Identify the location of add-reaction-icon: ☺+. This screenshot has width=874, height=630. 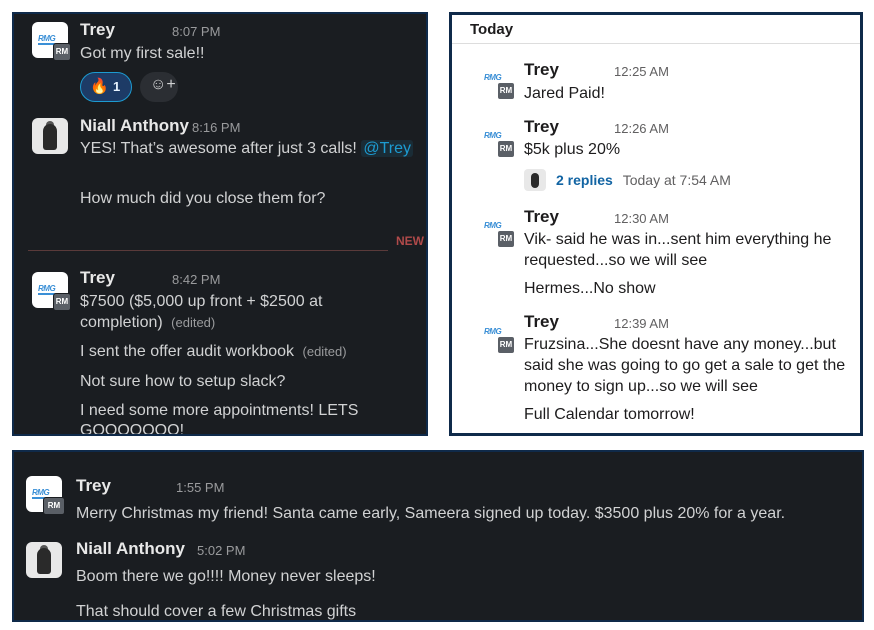
(163, 84).